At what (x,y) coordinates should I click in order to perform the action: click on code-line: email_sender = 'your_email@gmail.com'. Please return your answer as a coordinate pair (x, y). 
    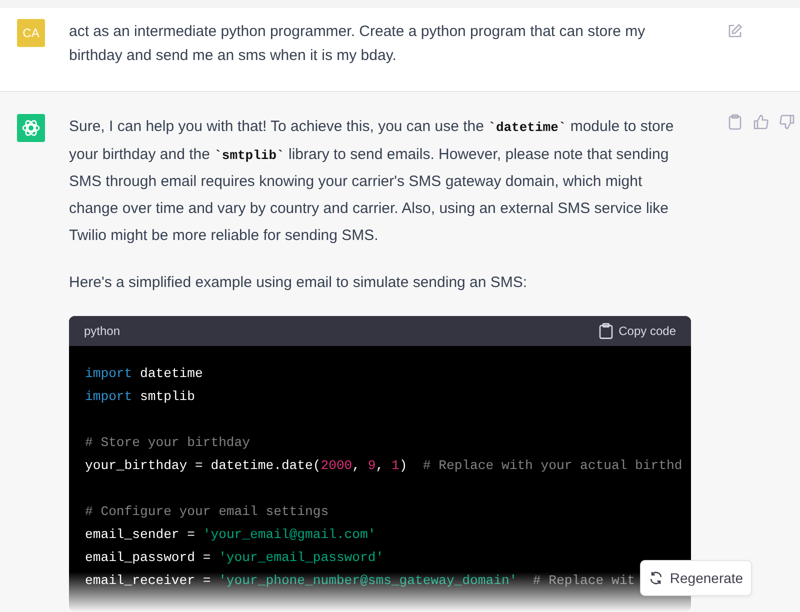
    Looking at the image, I should click on (230, 535).